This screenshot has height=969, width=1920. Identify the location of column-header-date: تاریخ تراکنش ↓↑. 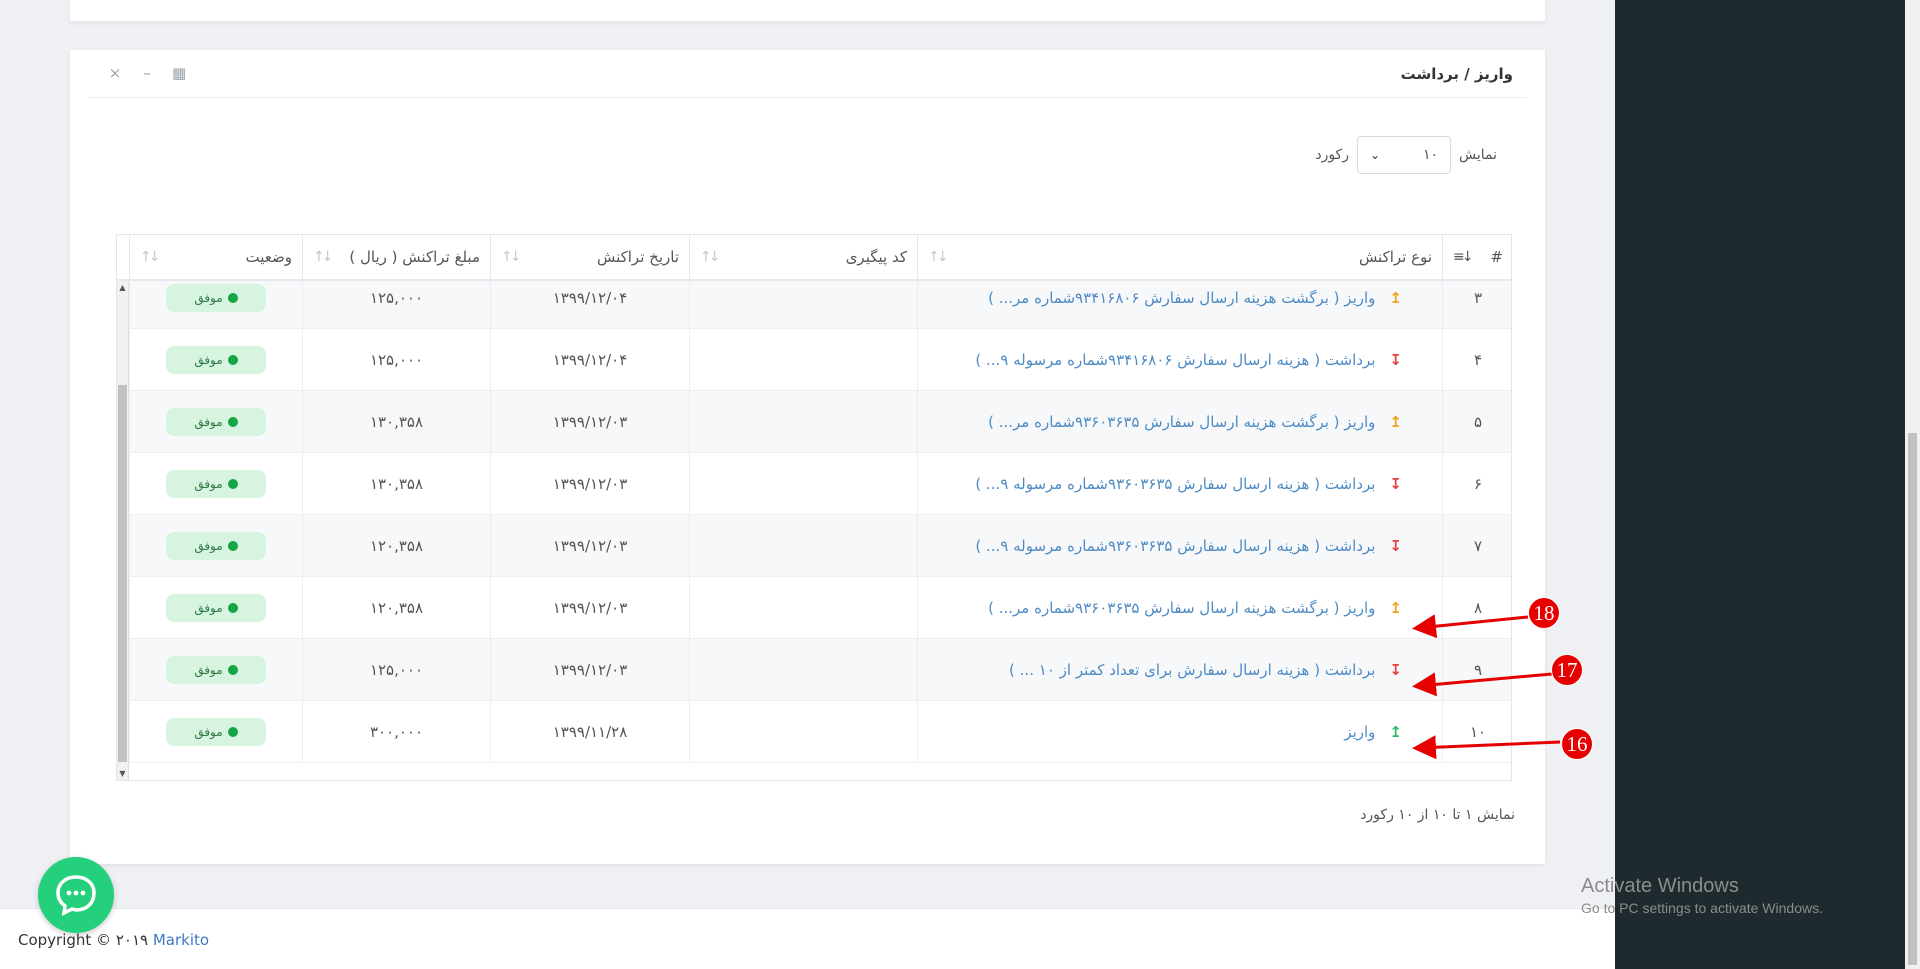
(589, 257).